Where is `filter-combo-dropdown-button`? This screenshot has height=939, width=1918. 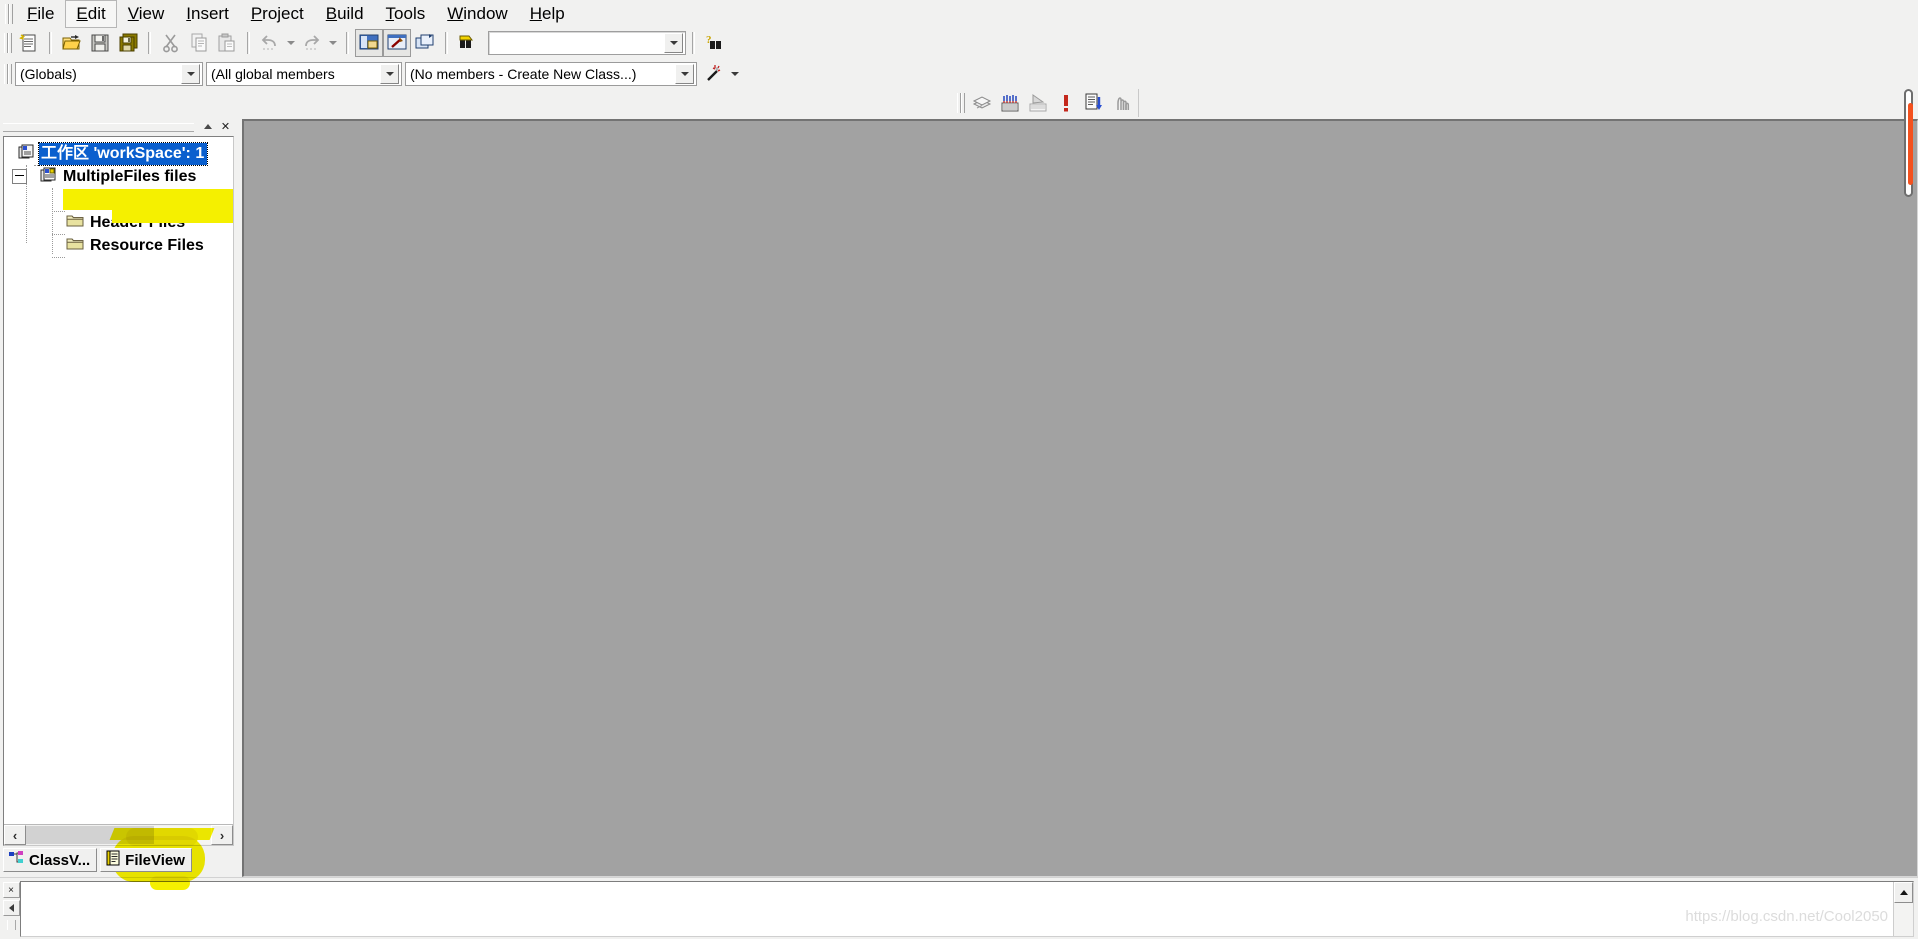
filter-combo-dropdown-button is located at coordinates (389, 74).